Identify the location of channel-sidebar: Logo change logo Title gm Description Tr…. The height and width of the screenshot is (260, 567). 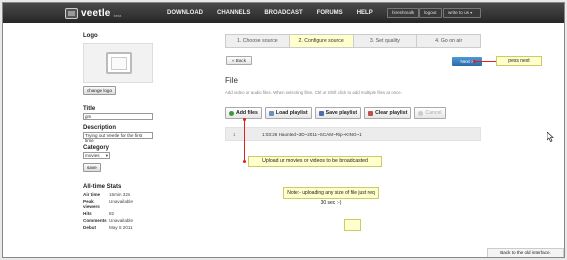
(123, 131).